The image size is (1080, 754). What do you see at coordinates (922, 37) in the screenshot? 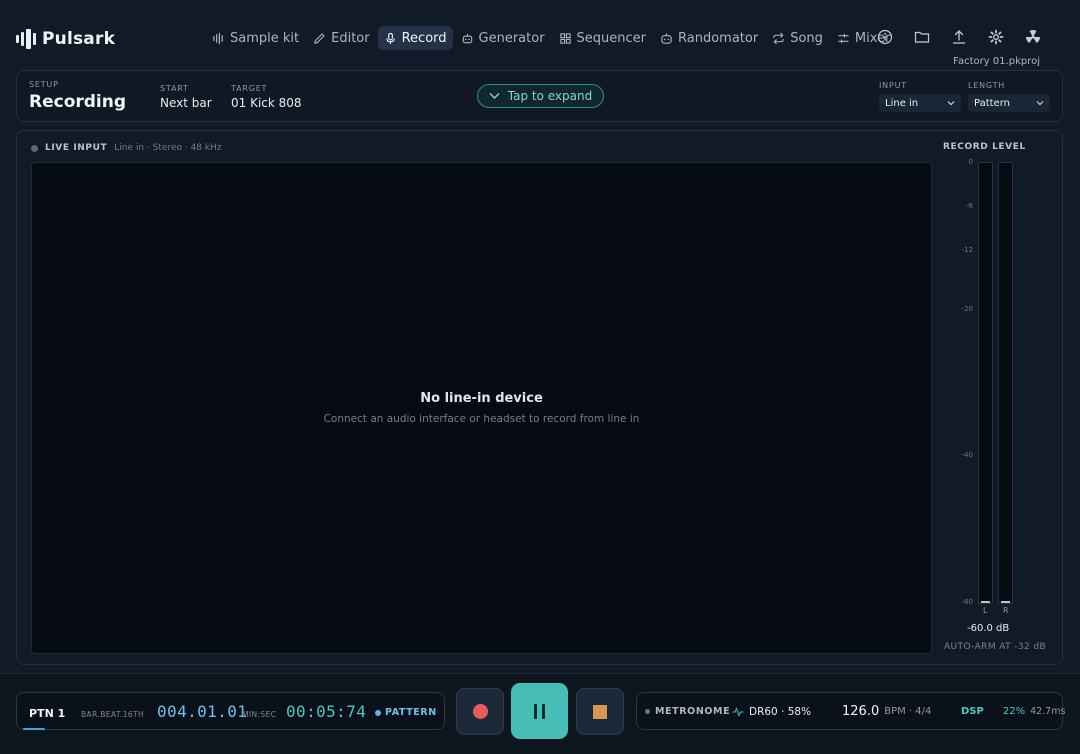
I see `folder-icon` at bounding box center [922, 37].